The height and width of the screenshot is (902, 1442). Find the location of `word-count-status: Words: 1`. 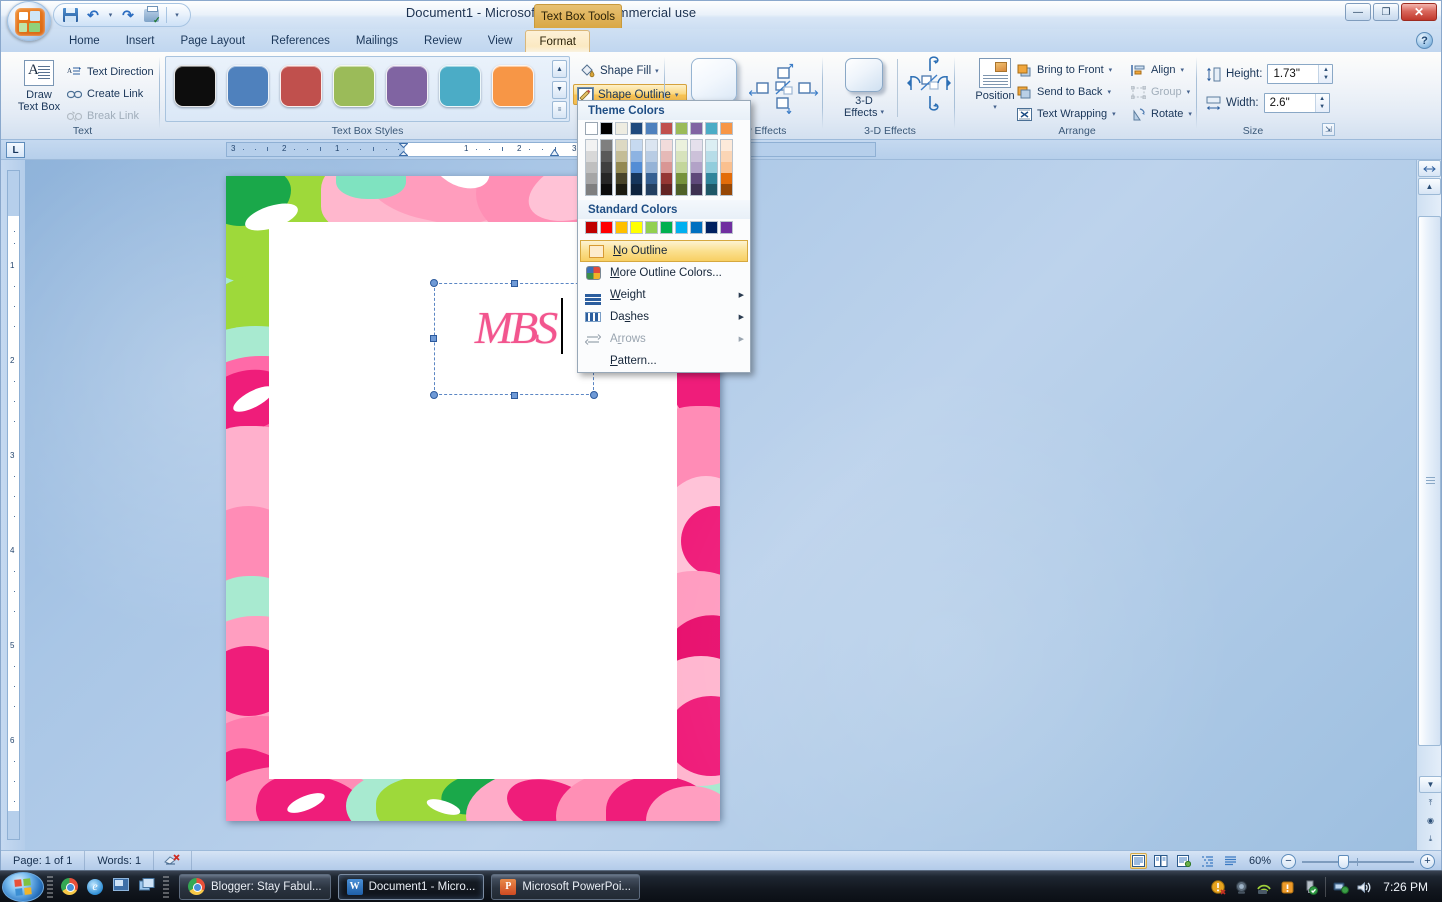

word-count-status: Words: 1 is located at coordinates (120, 860).